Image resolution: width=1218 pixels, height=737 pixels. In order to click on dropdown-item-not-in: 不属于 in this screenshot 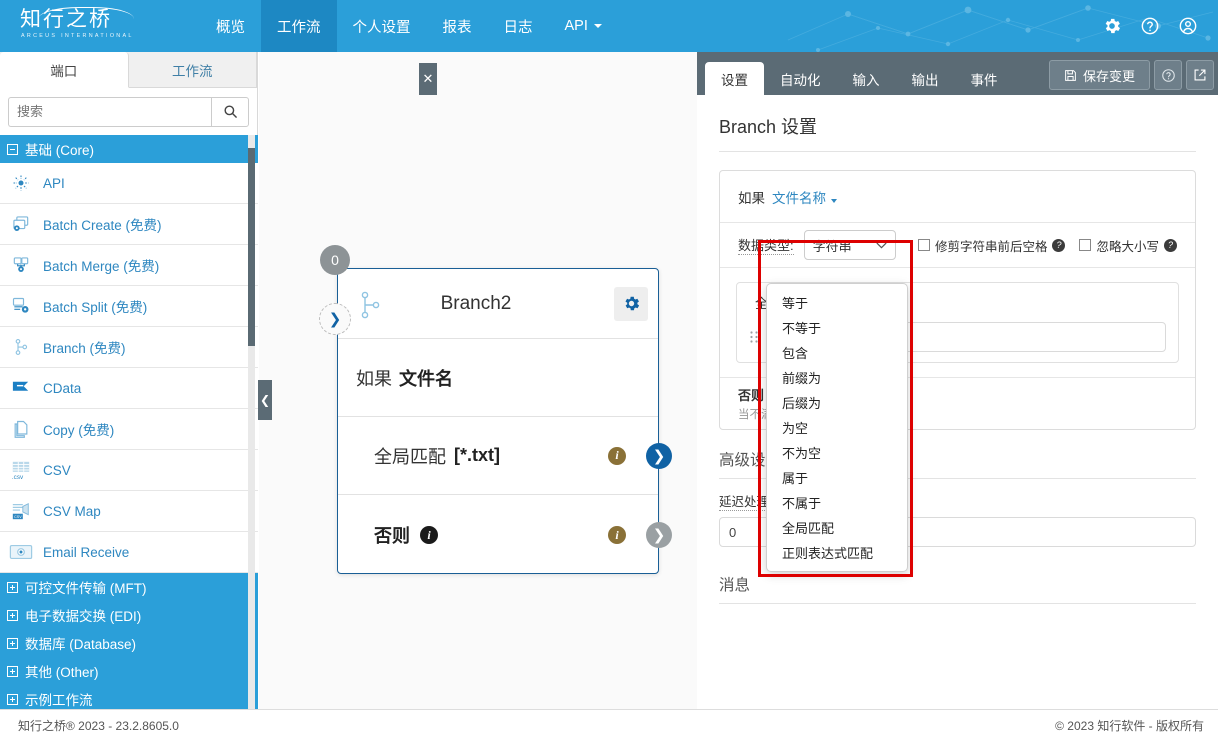, I will do `click(837, 502)`.